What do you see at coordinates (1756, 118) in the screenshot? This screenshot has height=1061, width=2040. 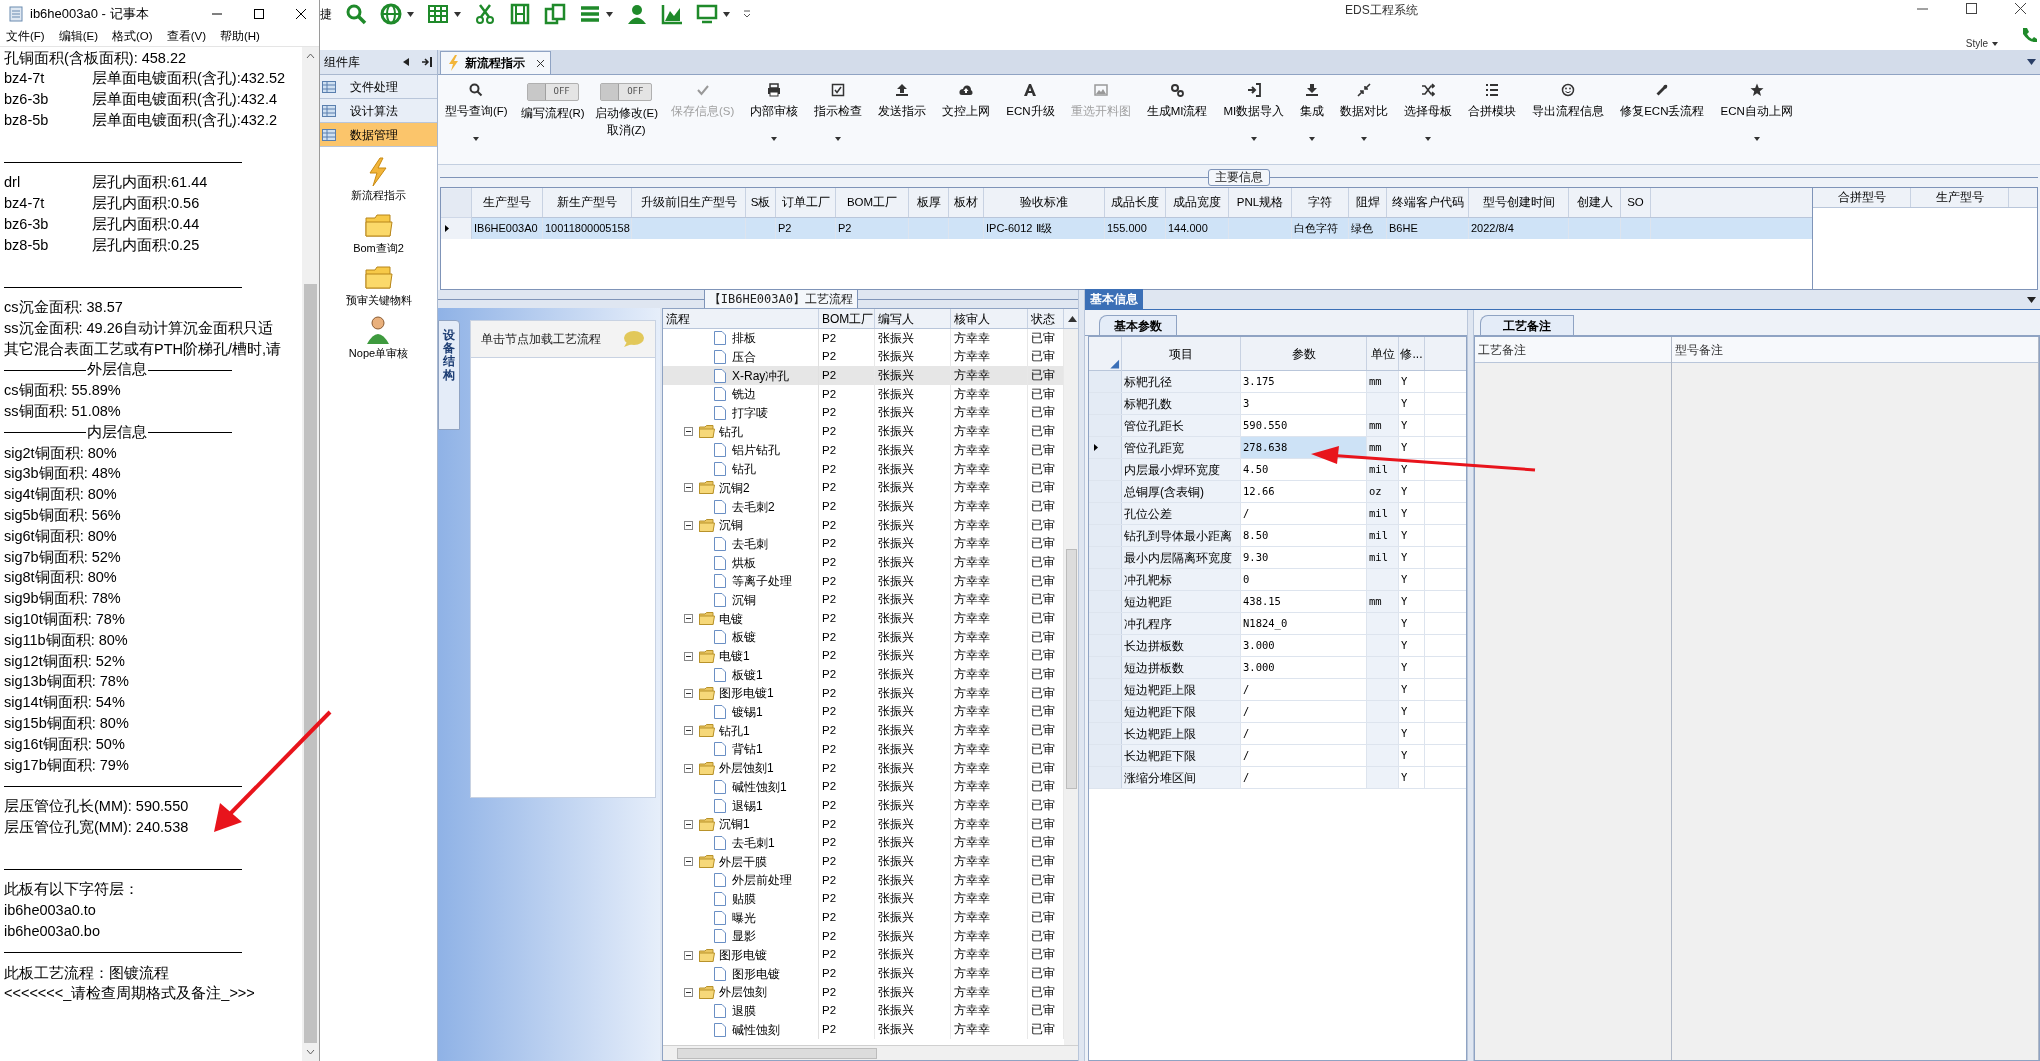 I see `ribbon-button: ECN自动上网` at bounding box center [1756, 118].